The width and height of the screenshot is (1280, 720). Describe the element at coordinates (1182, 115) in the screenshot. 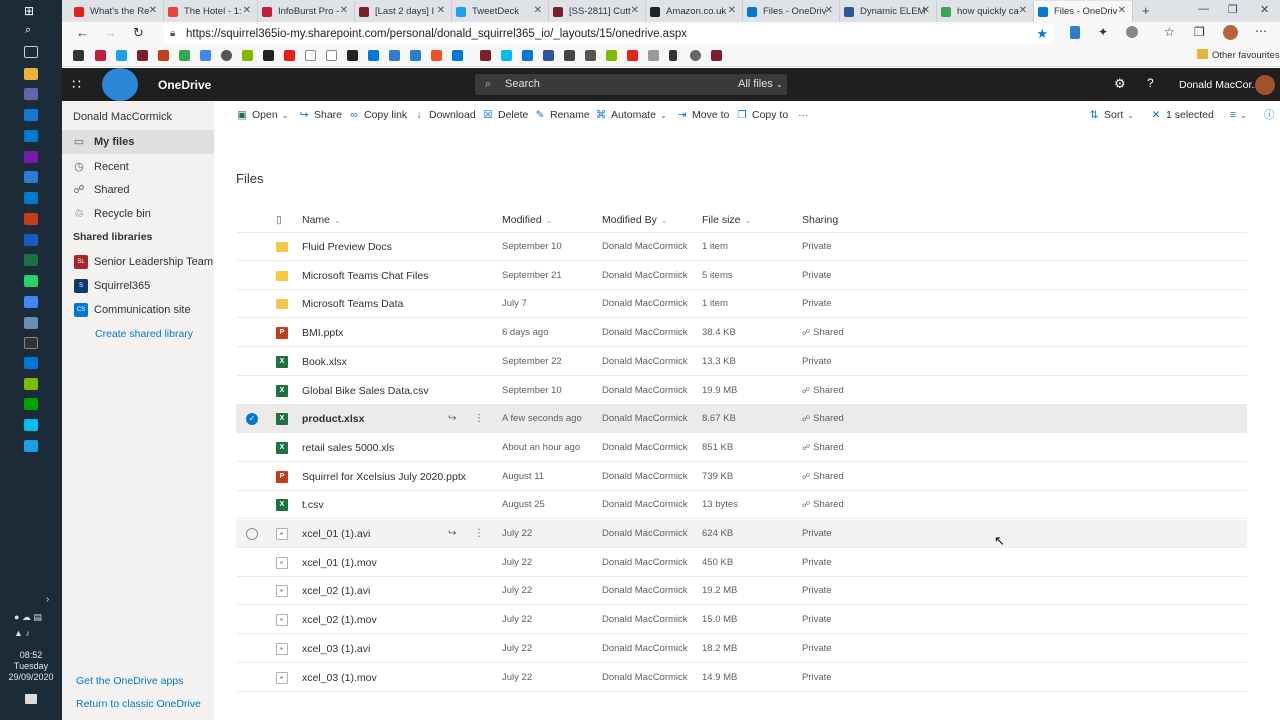

I see `selection-count: ✕ 1 selected` at that location.